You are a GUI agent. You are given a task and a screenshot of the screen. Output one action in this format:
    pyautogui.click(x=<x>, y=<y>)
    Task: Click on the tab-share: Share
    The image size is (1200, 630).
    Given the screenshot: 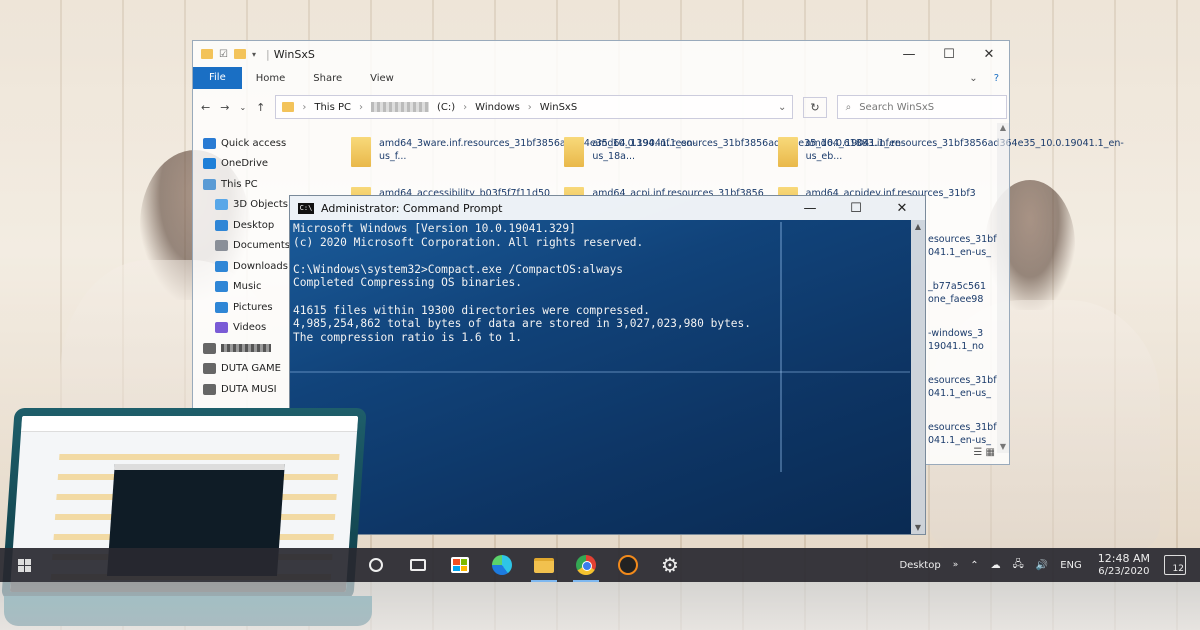 What is the action you would take?
    pyautogui.click(x=327, y=78)
    